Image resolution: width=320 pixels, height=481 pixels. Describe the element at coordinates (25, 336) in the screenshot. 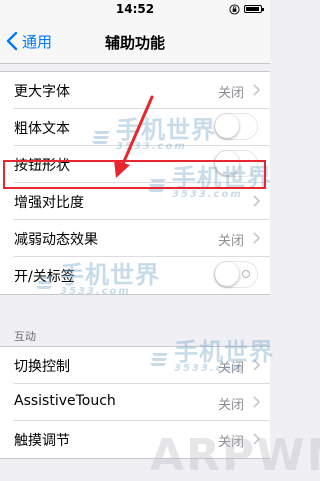

I see `section-header-interaction: 互动` at that location.